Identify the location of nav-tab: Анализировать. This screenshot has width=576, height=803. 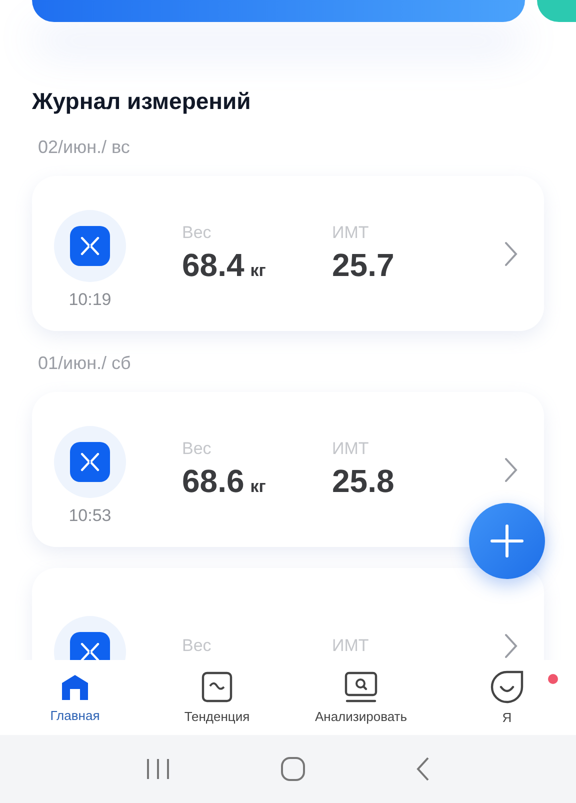
(361, 697).